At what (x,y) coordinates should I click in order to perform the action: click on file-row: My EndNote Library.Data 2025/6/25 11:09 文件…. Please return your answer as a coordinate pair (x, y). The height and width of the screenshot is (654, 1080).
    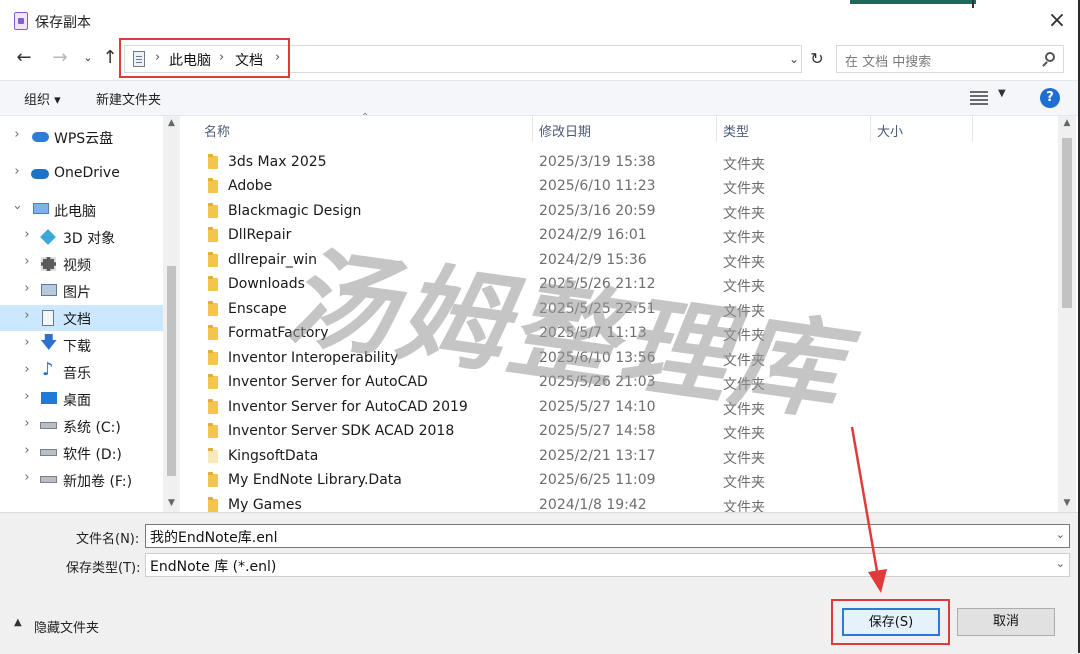
    Looking at the image, I should click on (622, 481).